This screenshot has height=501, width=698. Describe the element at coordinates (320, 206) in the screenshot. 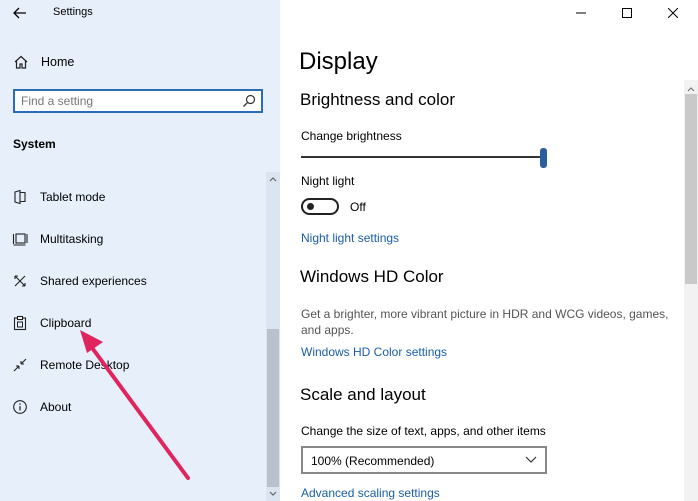

I see `night-light-toggle` at that location.